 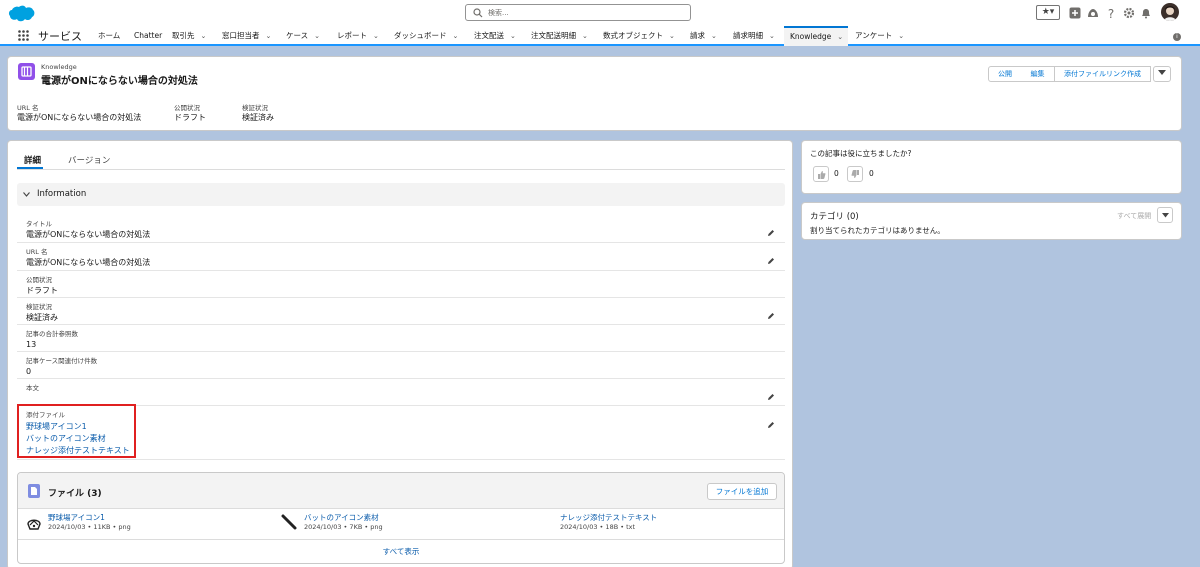 What do you see at coordinates (1005, 74) in the screenshot?
I see `publish-button: 公開` at bounding box center [1005, 74].